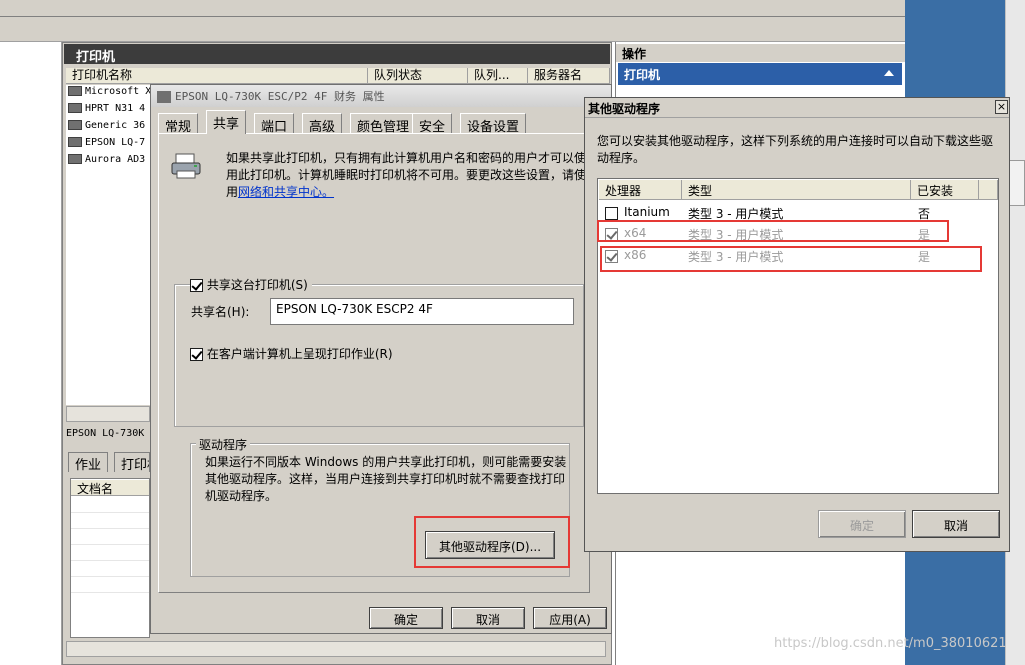 This screenshot has height=665, width=1025. What do you see at coordinates (257, 285) in the screenshot?
I see `share-printer-label: 共享这台打印机(S)` at bounding box center [257, 285].